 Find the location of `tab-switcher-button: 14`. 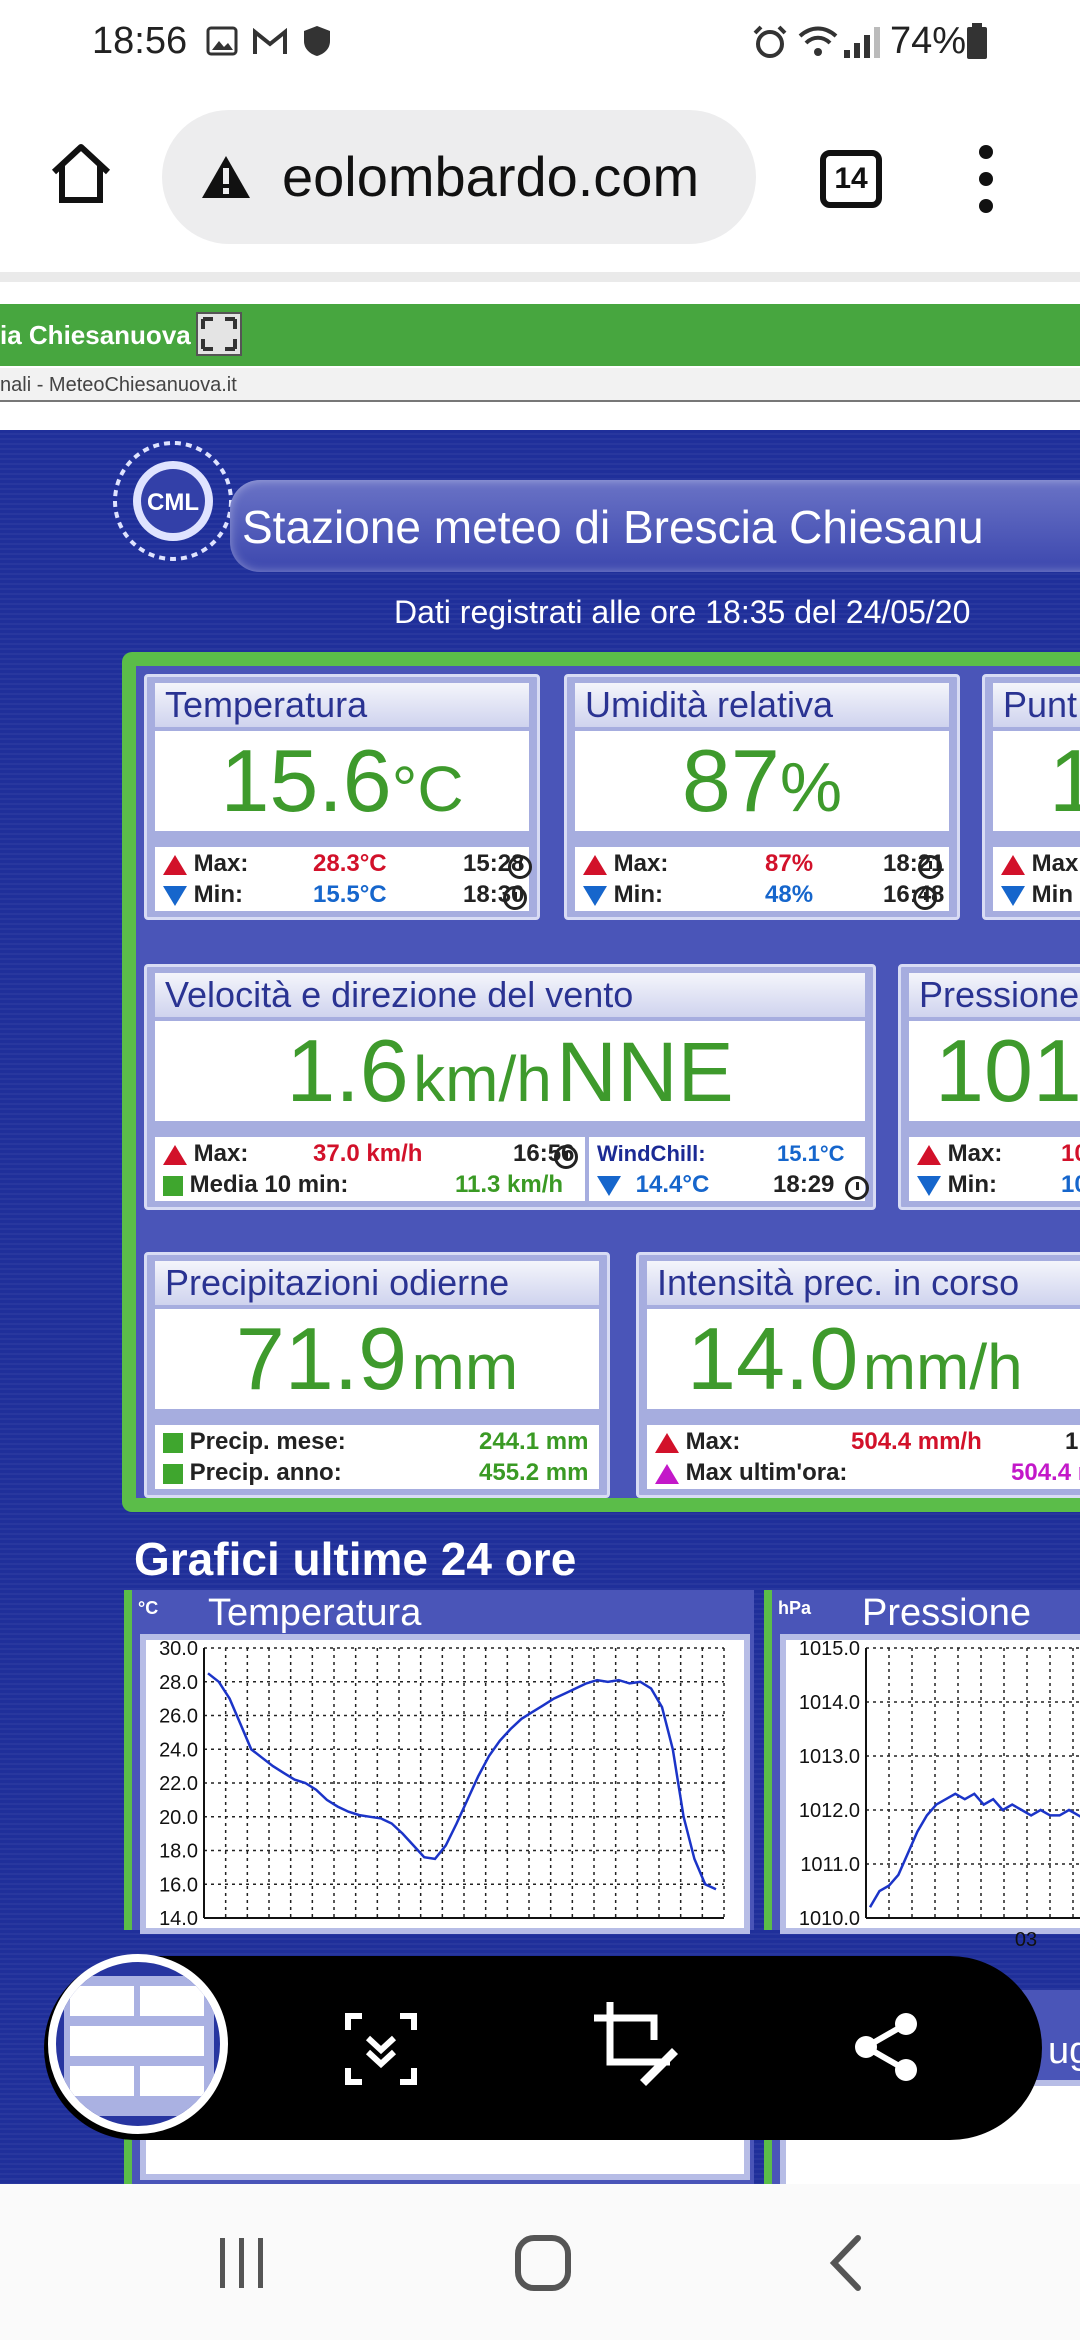

tab-switcher-button: 14 is located at coordinates (851, 179).